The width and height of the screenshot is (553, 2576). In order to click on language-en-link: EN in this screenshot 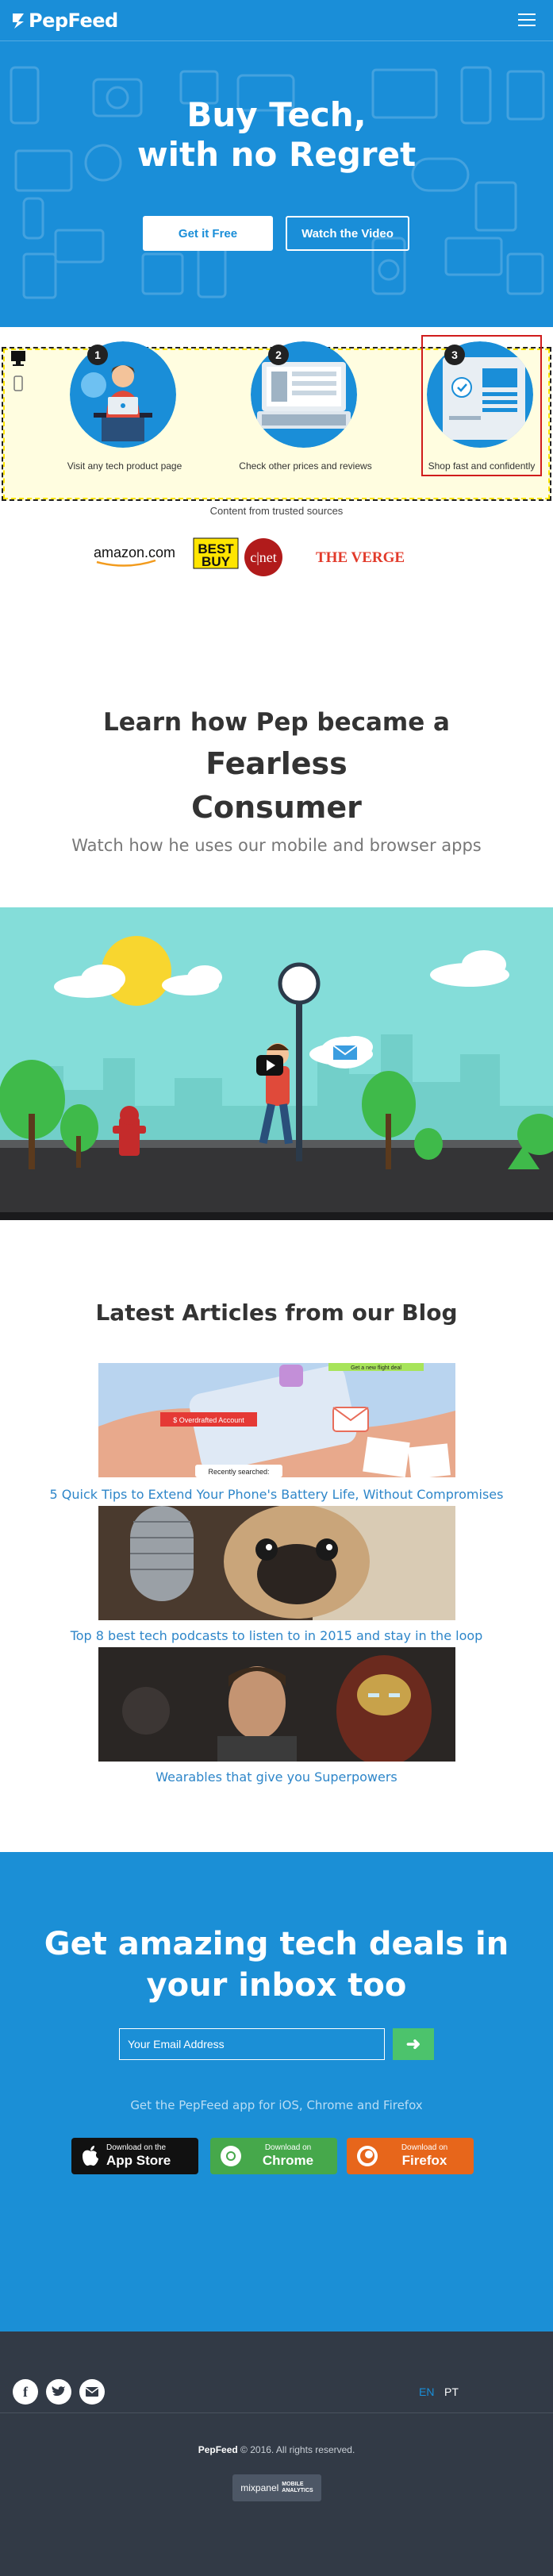, I will do `click(427, 2391)`.